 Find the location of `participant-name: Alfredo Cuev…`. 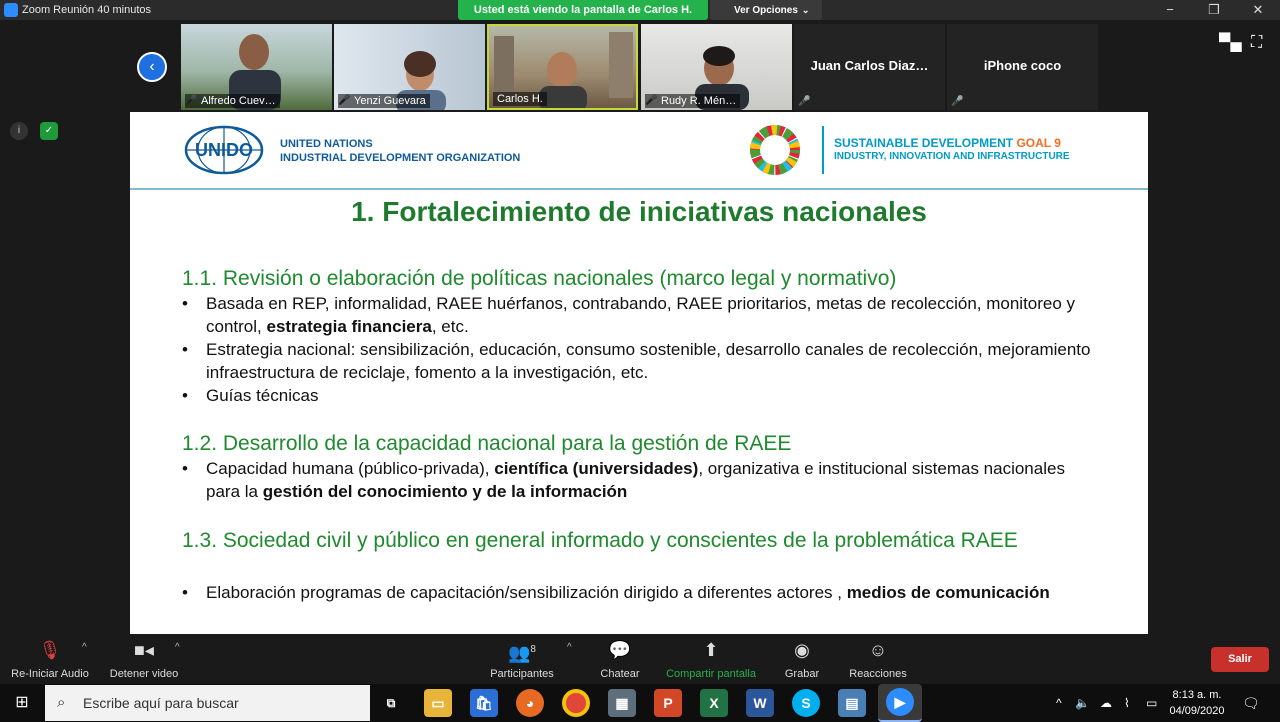

participant-name: Alfredo Cuev… is located at coordinates (232, 101).